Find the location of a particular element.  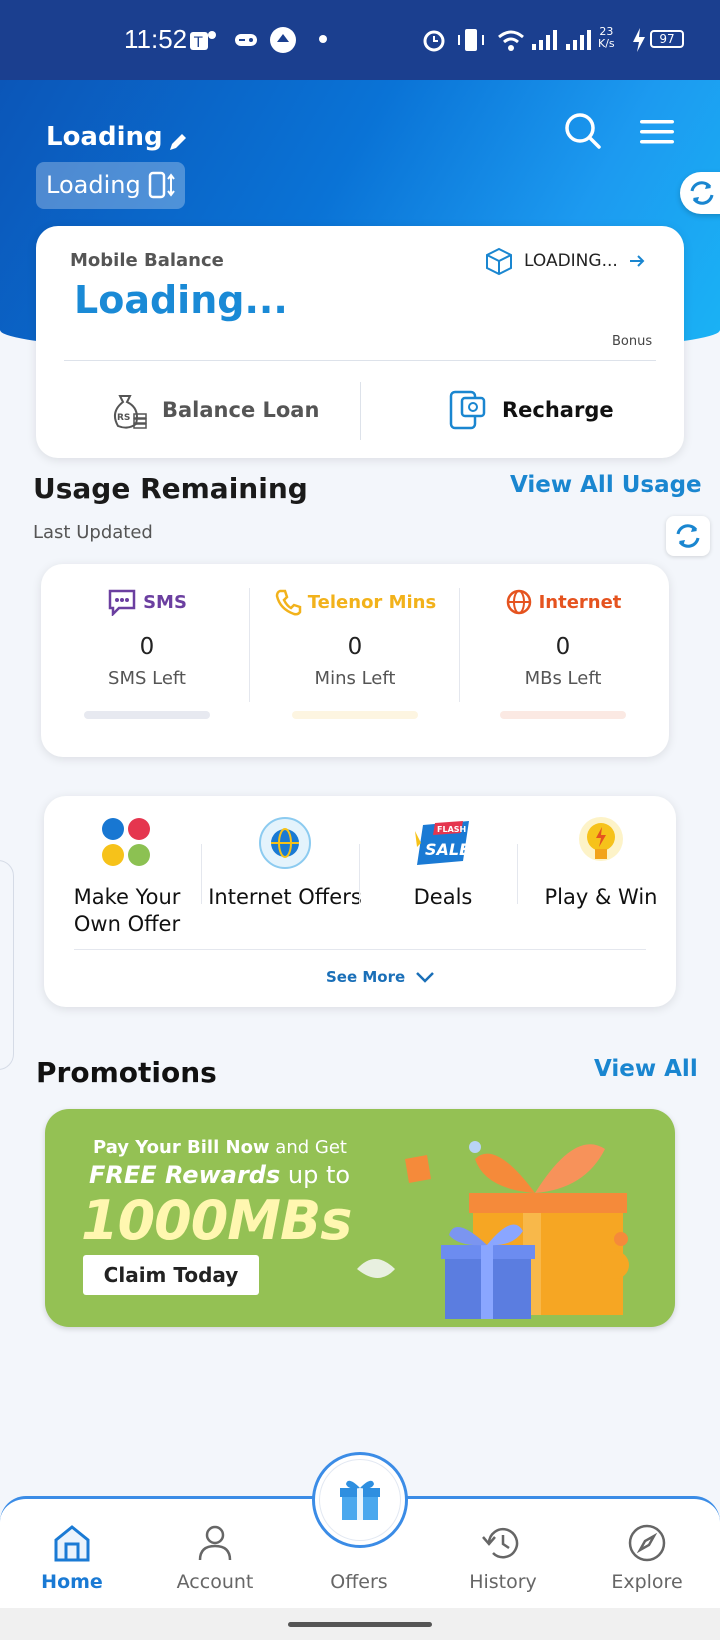

offer-label: Internet Offers is located at coordinates (285, 897).